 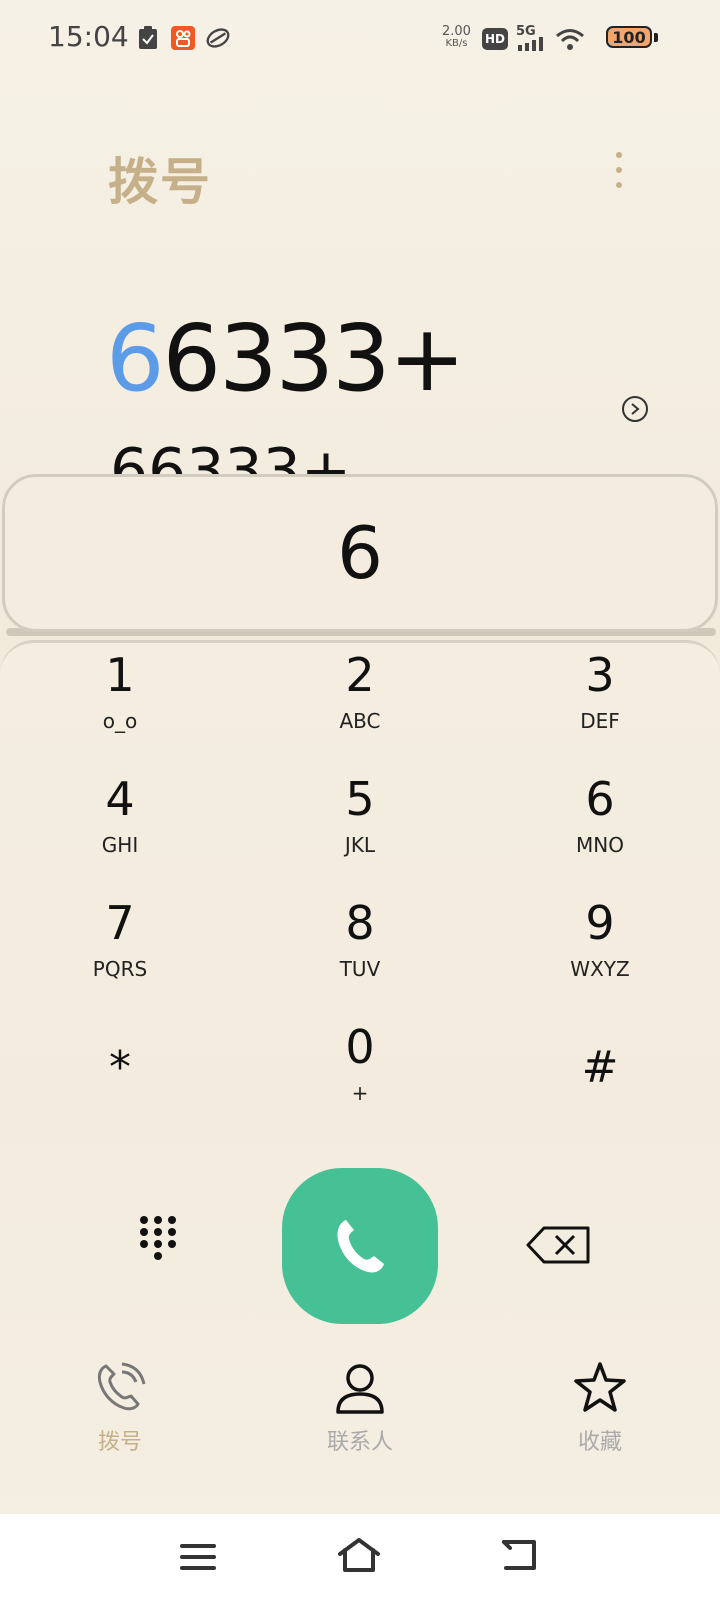 I want to click on leaf-app-icon, so click(x=218, y=38).